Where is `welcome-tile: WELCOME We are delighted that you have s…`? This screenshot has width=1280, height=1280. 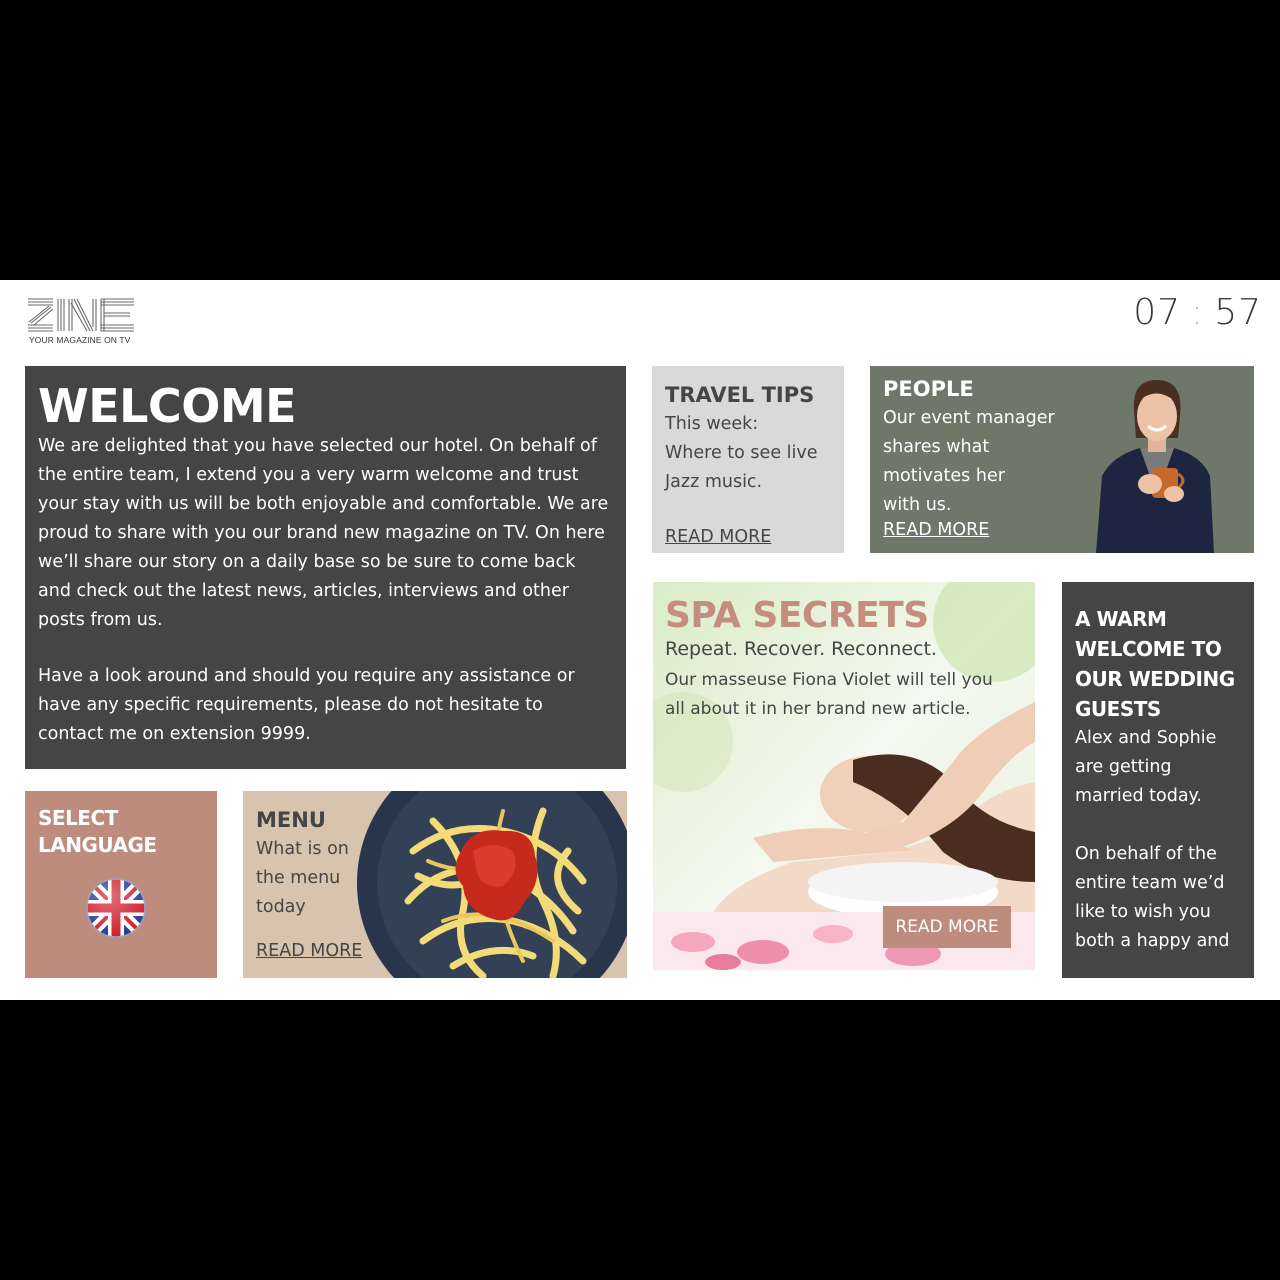
welcome-tile: WELCOME We are delighted that you have s… is located at coordinates (325, 567).